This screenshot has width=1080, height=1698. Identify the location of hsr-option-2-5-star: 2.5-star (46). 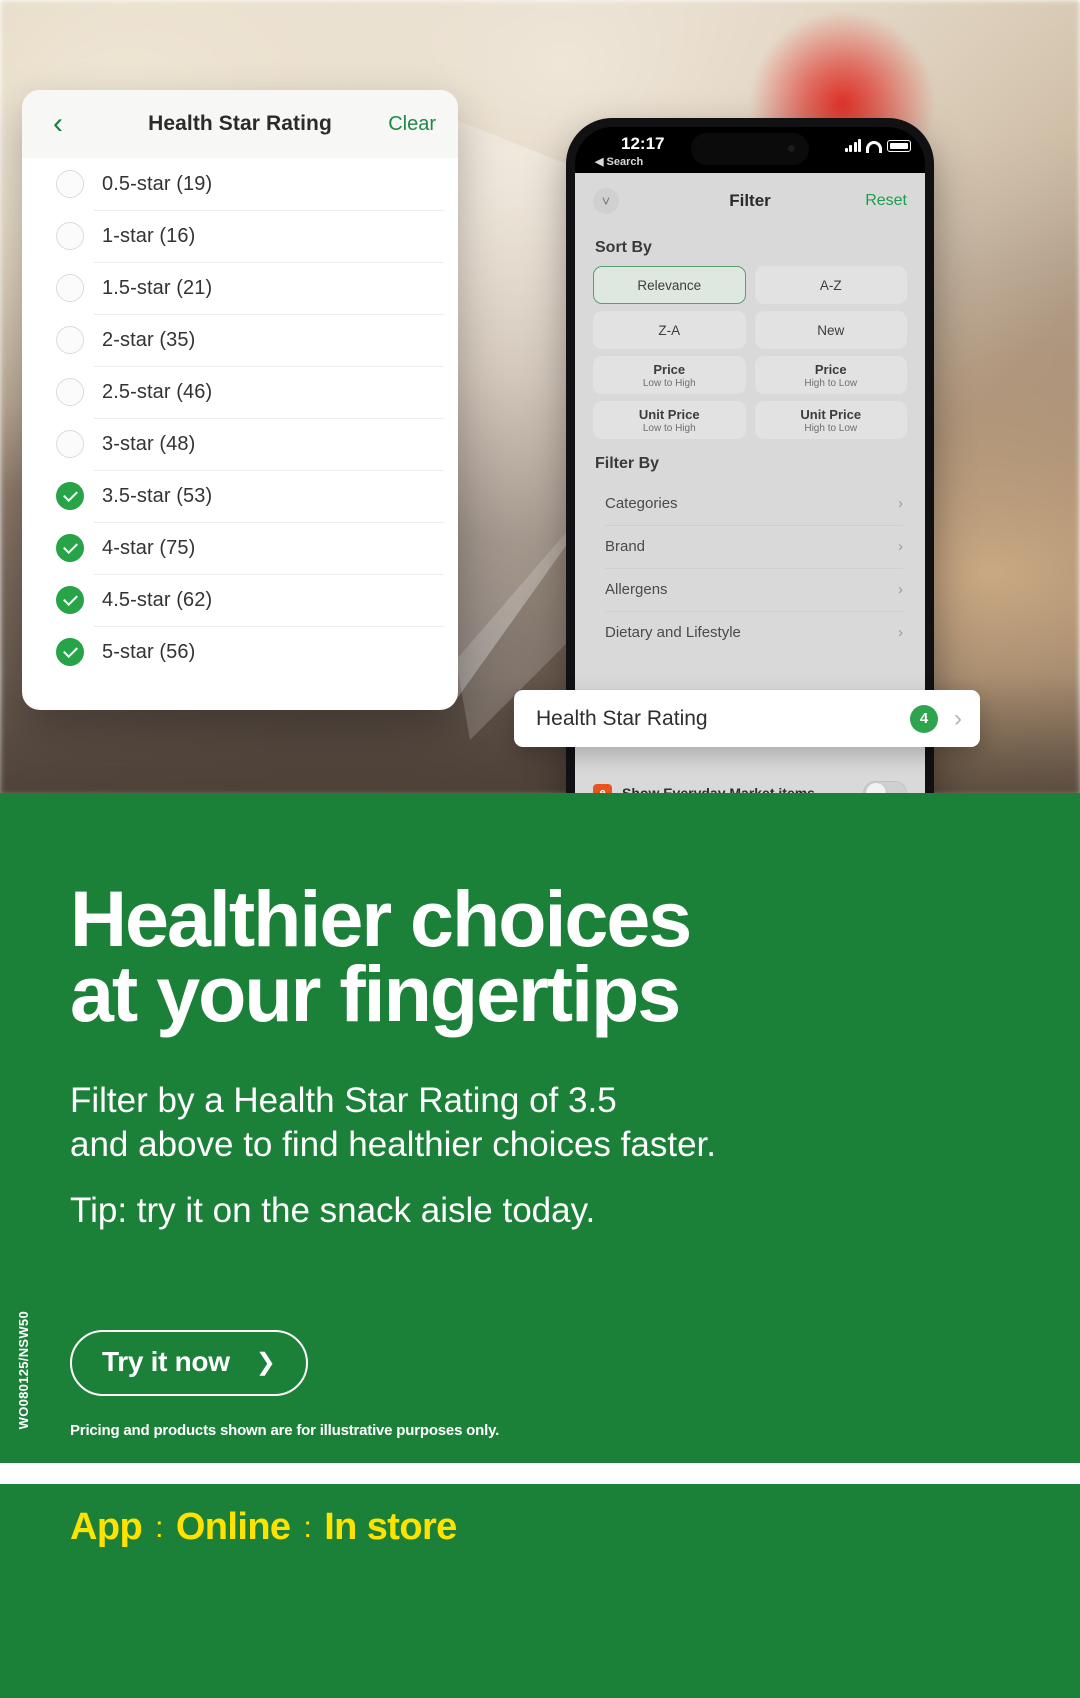
(240, 392).